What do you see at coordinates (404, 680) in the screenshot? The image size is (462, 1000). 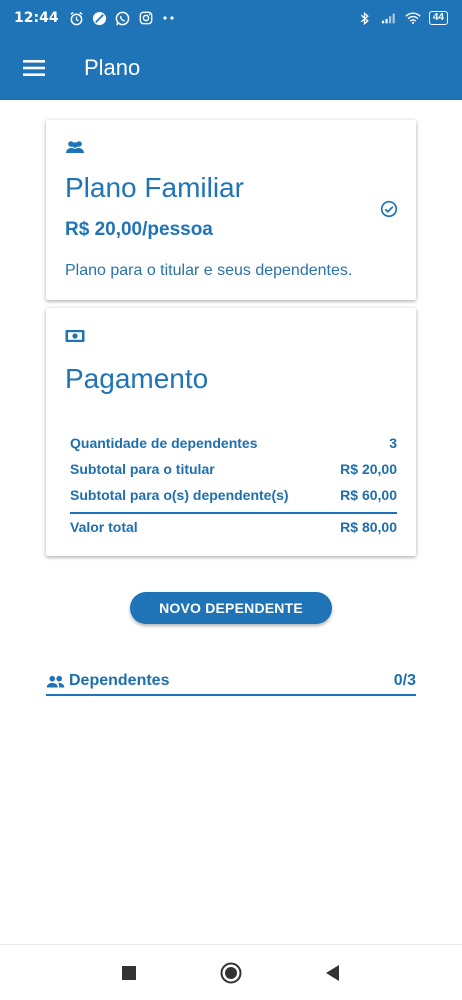 I see `dependents-count: 0/3` at bounding box center [404, 680].